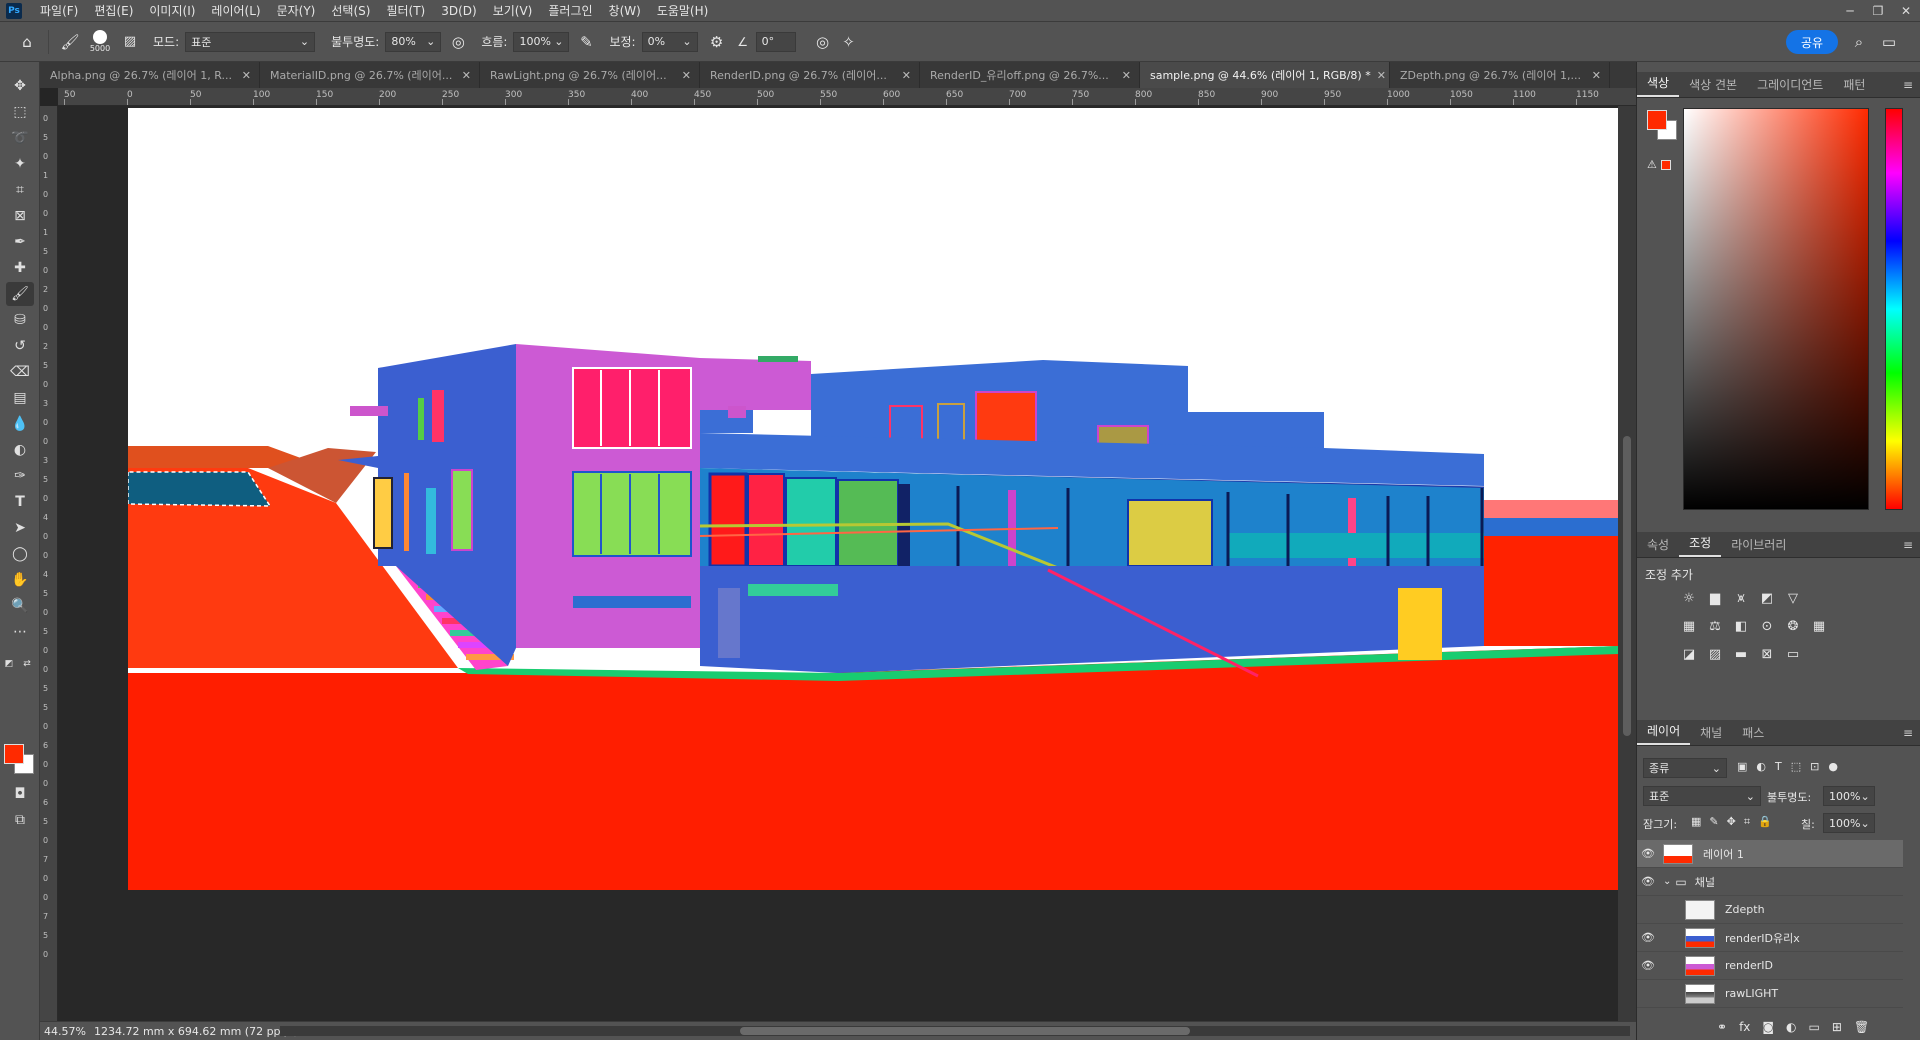 The image size is (1920, 1040). I want to click on vertical-scrollbar, so click(1627, 563).